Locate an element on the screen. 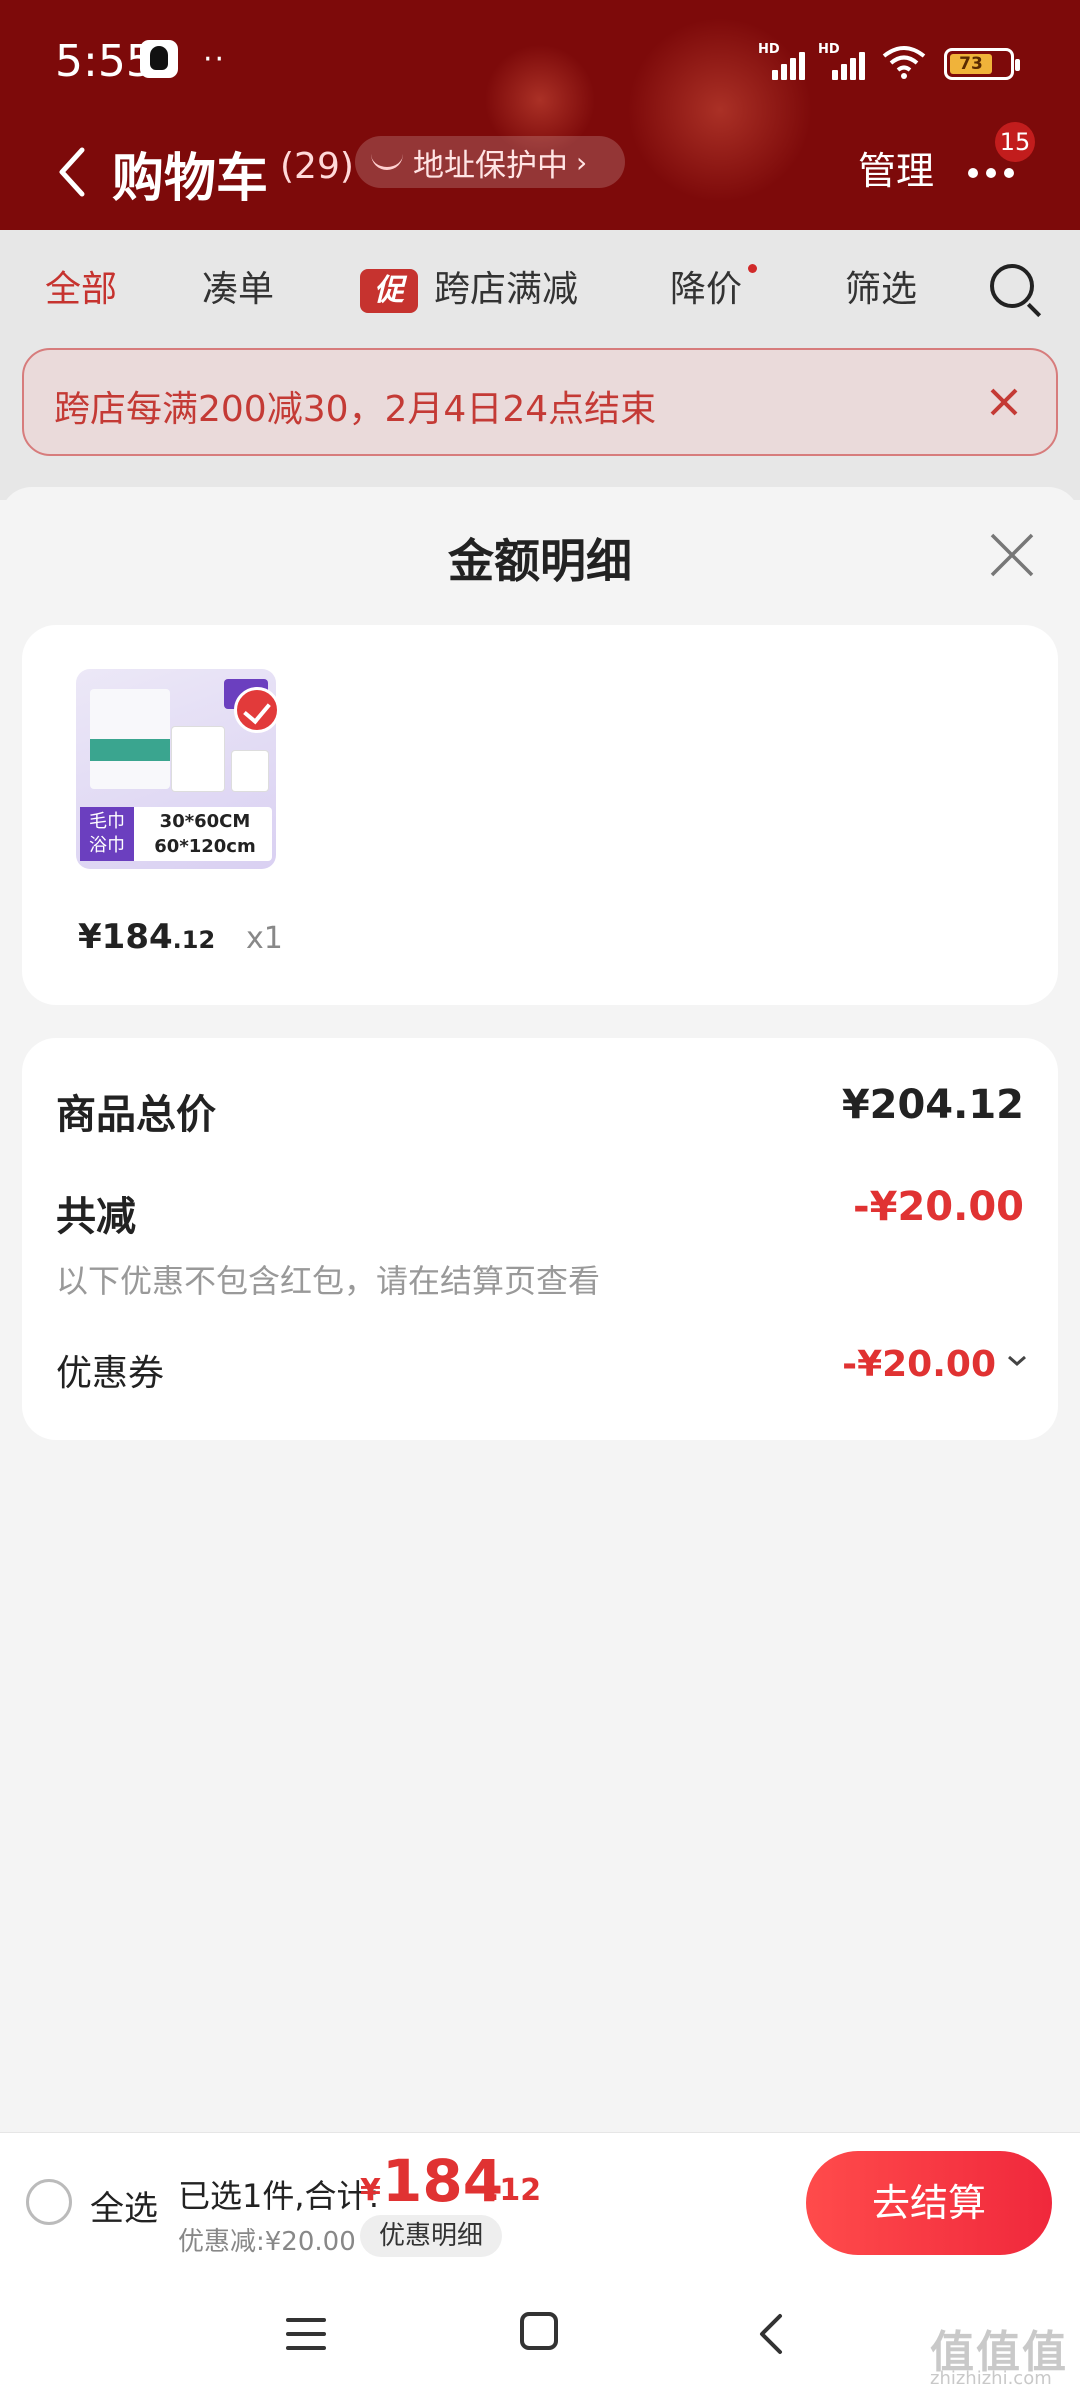 The height and width of the screenshot is (2400, 1080). select-all-label: 全选 is located at coordinates (124, 2205).